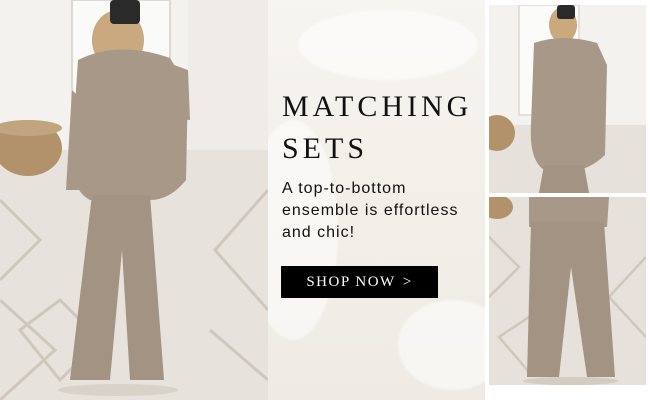  What do you see at coordinates (351, 281) in the screenshot?
I see `shop-now-label: SHOP NOW` at bounding box center [351, 281].